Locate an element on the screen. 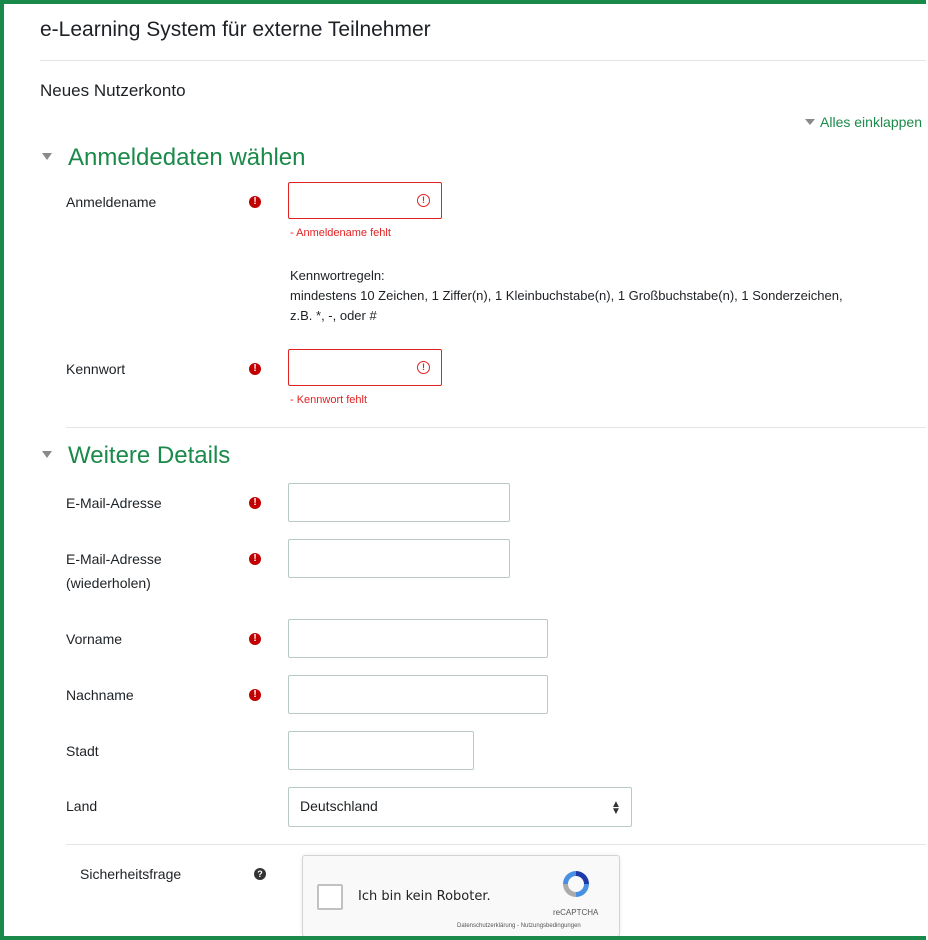 This screenshot has width=928, height=940. email-label: E-Mail-Adresse is located at coordinates (114, 503).